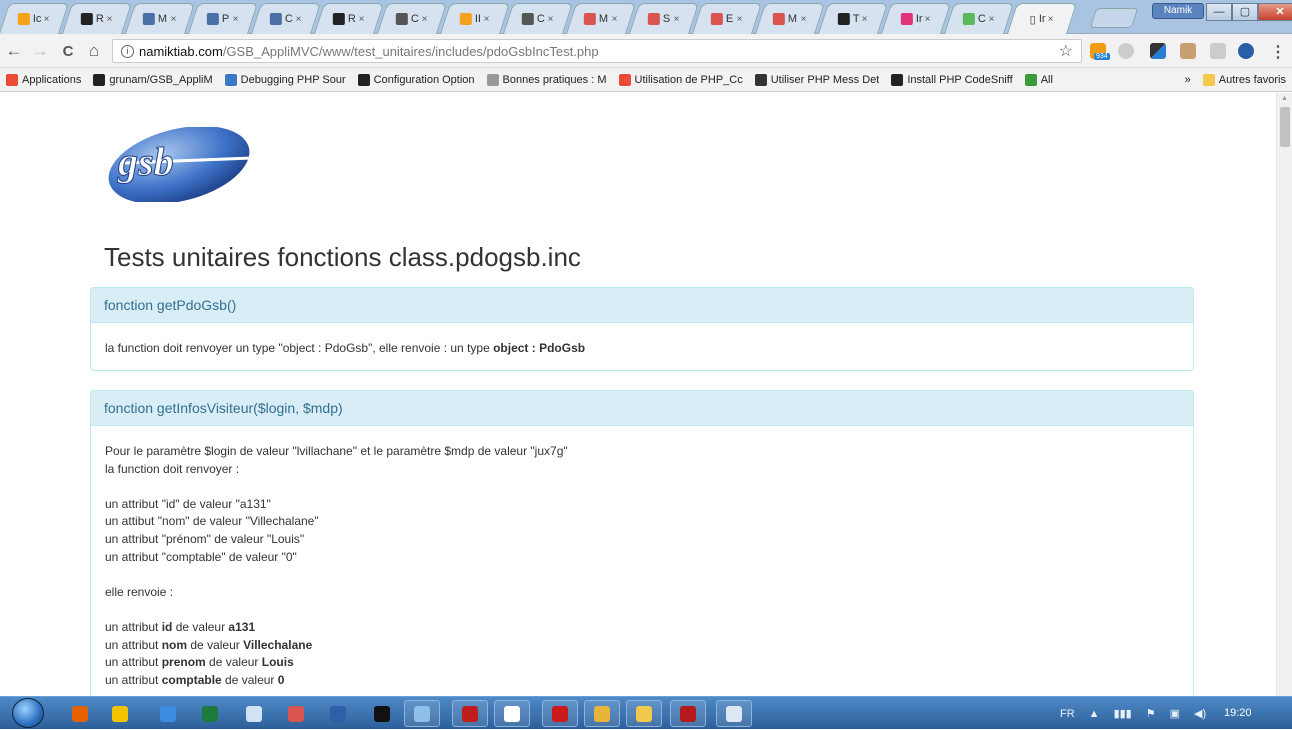  What do you see at coordinates (817, 79) in the screenshot?
I see `bookmark-item: Utiliser PHP Mess Det` at bounding box center [817, 79].